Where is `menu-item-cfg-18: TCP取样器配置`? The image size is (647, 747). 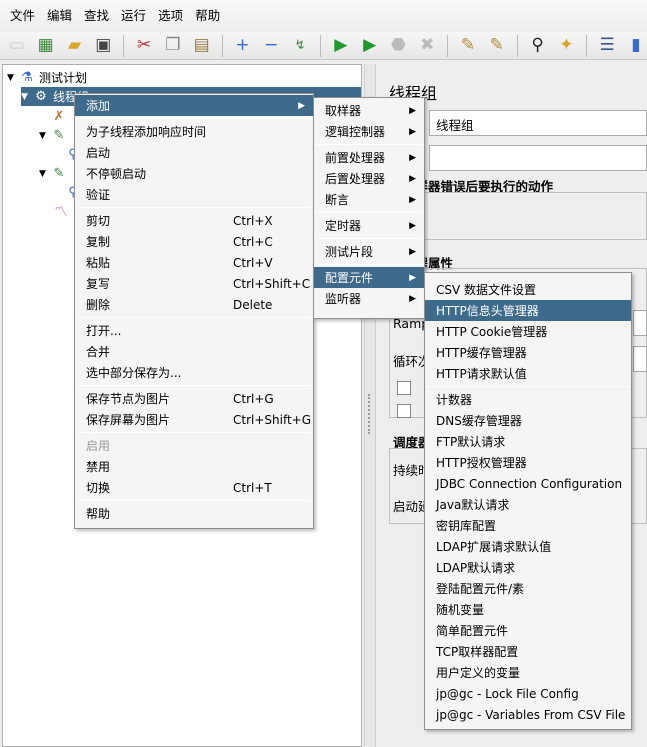 menu-item-cfg-18: TCP取样器配置 is located at coordinates (528, 651).